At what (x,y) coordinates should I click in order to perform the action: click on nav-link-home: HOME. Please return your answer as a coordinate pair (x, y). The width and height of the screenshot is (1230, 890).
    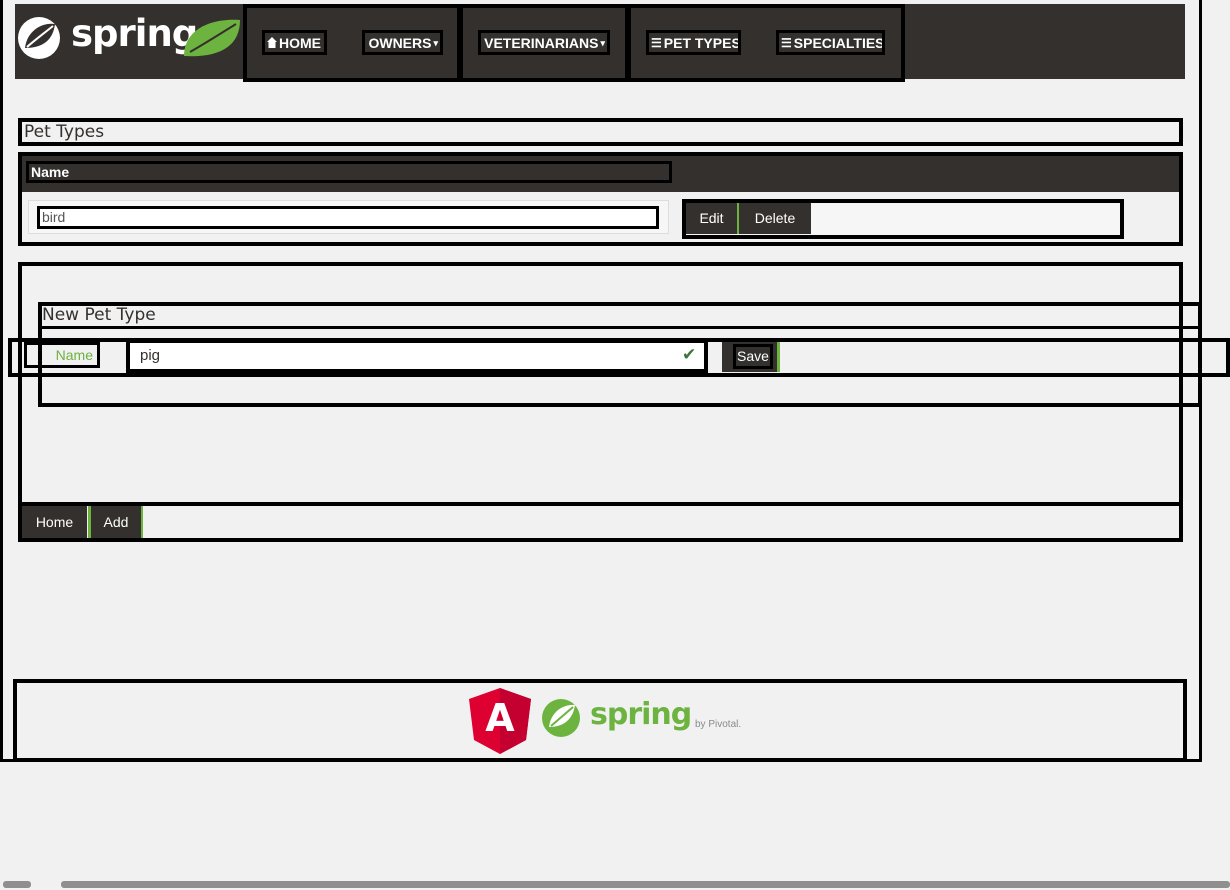
    Looking at the image, I should click on (294, 42).